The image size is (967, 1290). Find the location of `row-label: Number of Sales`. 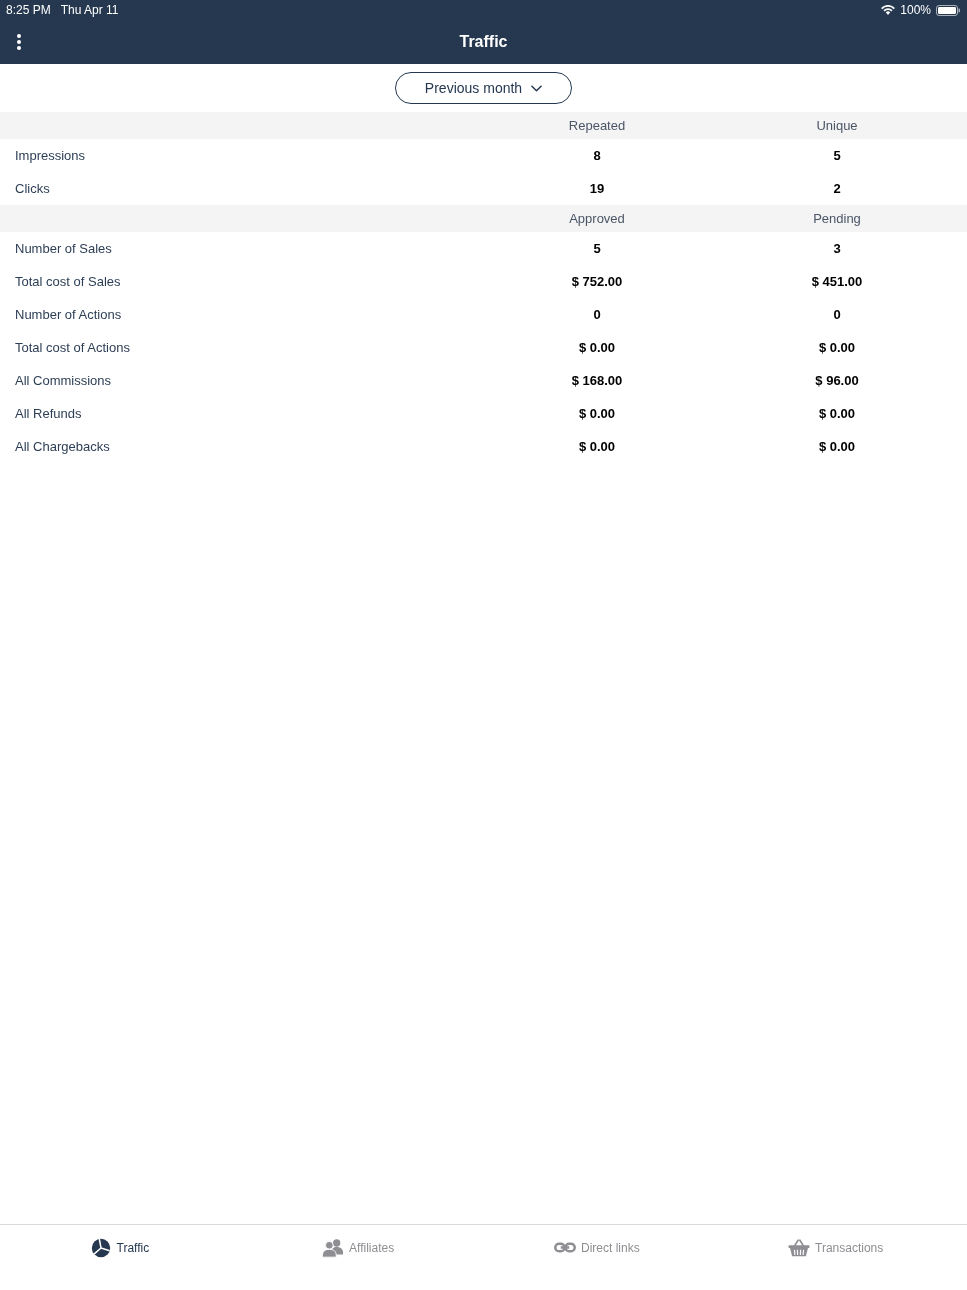

row-label: Number of Sales is located at coordinates (63, 248).